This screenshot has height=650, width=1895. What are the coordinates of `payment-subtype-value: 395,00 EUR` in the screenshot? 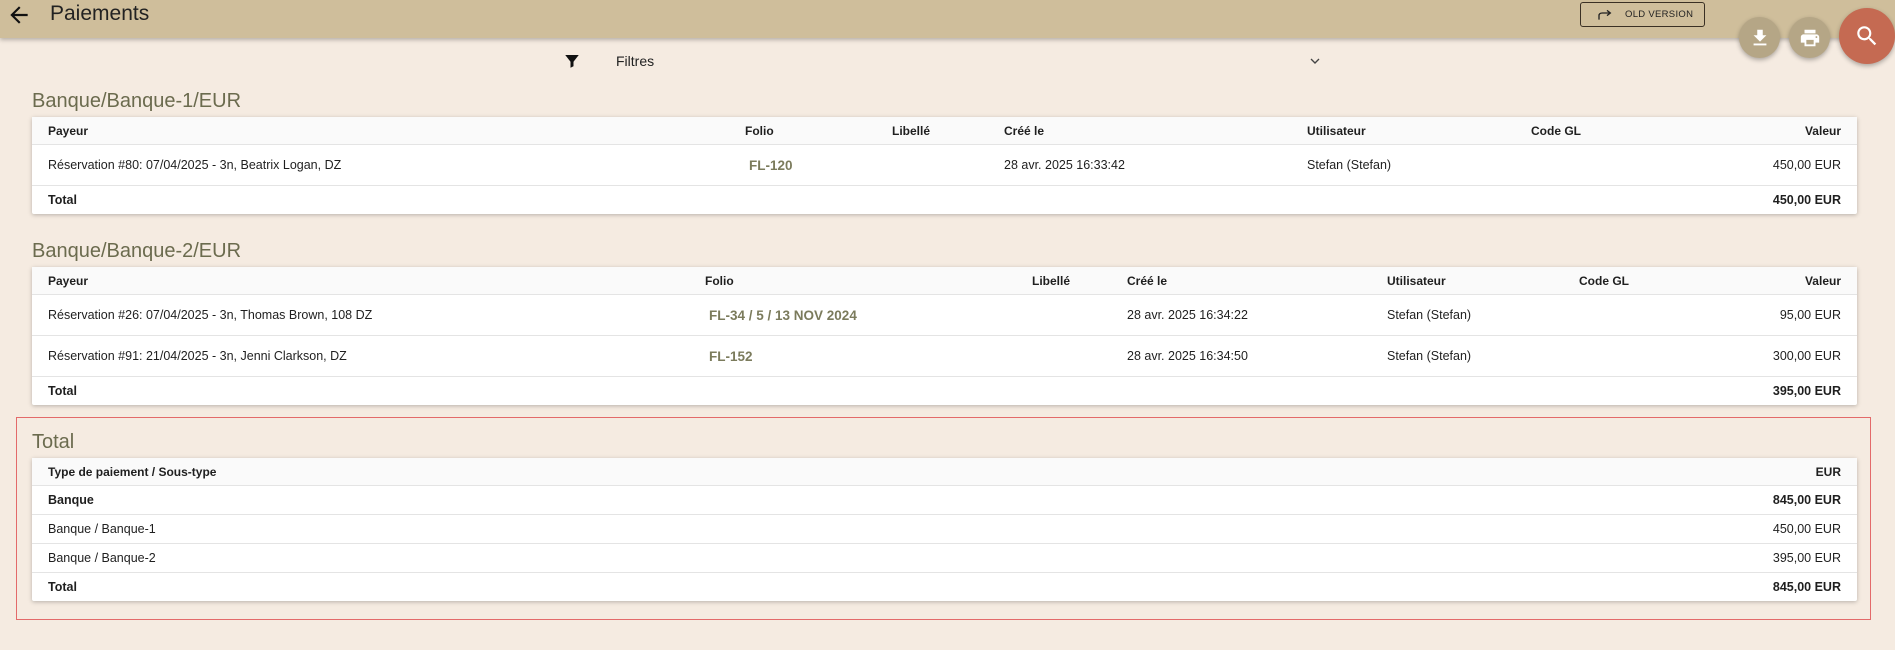 It's located at (1806, 558).